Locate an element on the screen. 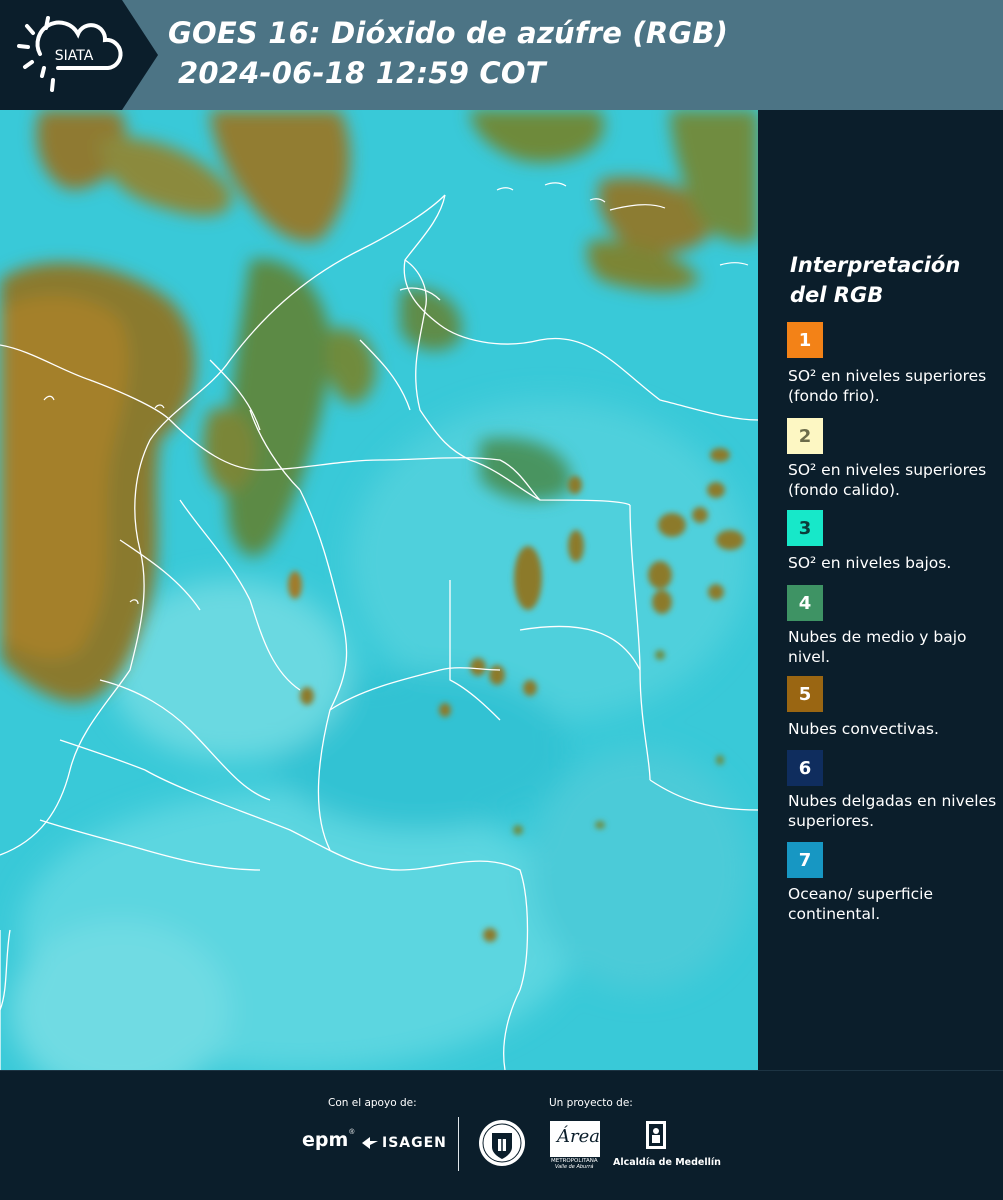  legend-swatch-1: 1 is located at coordinates (805, 340).